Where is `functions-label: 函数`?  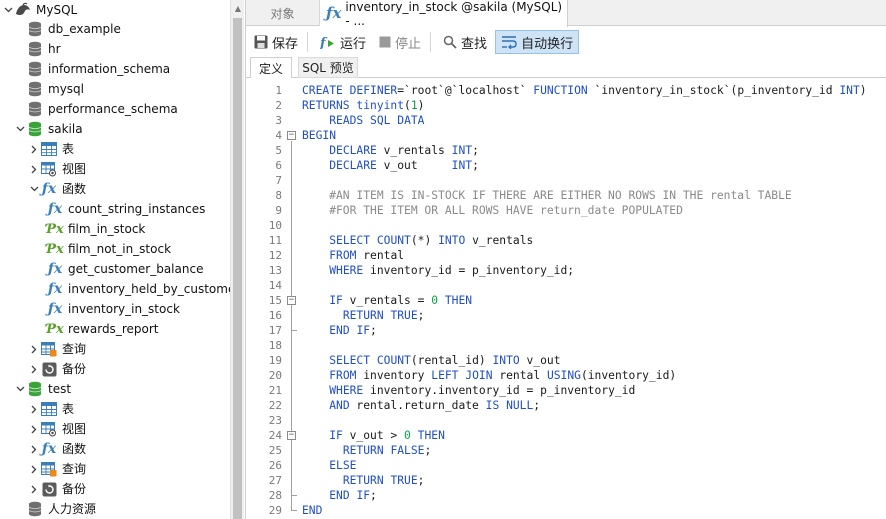
functions-label: 函数 is located at coordinates (74, 189).